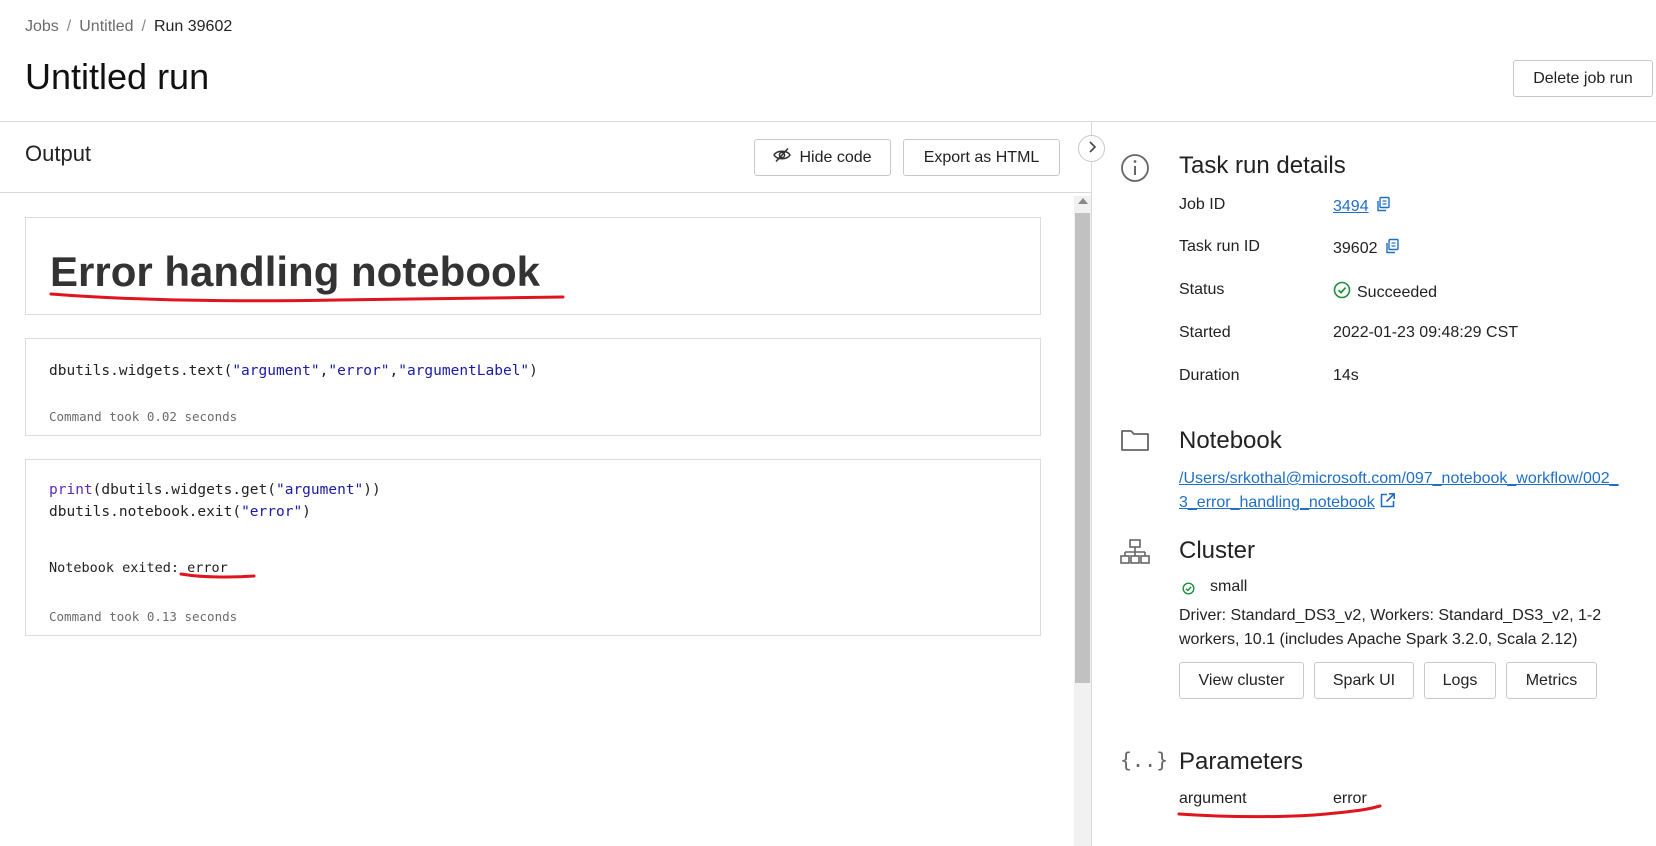 The image size is (1656, 846). What do you see at coordinates (1241, 761) in the screenshot?
I see `parameters-section-title: Parameters` at bounding box center [1241, 761].